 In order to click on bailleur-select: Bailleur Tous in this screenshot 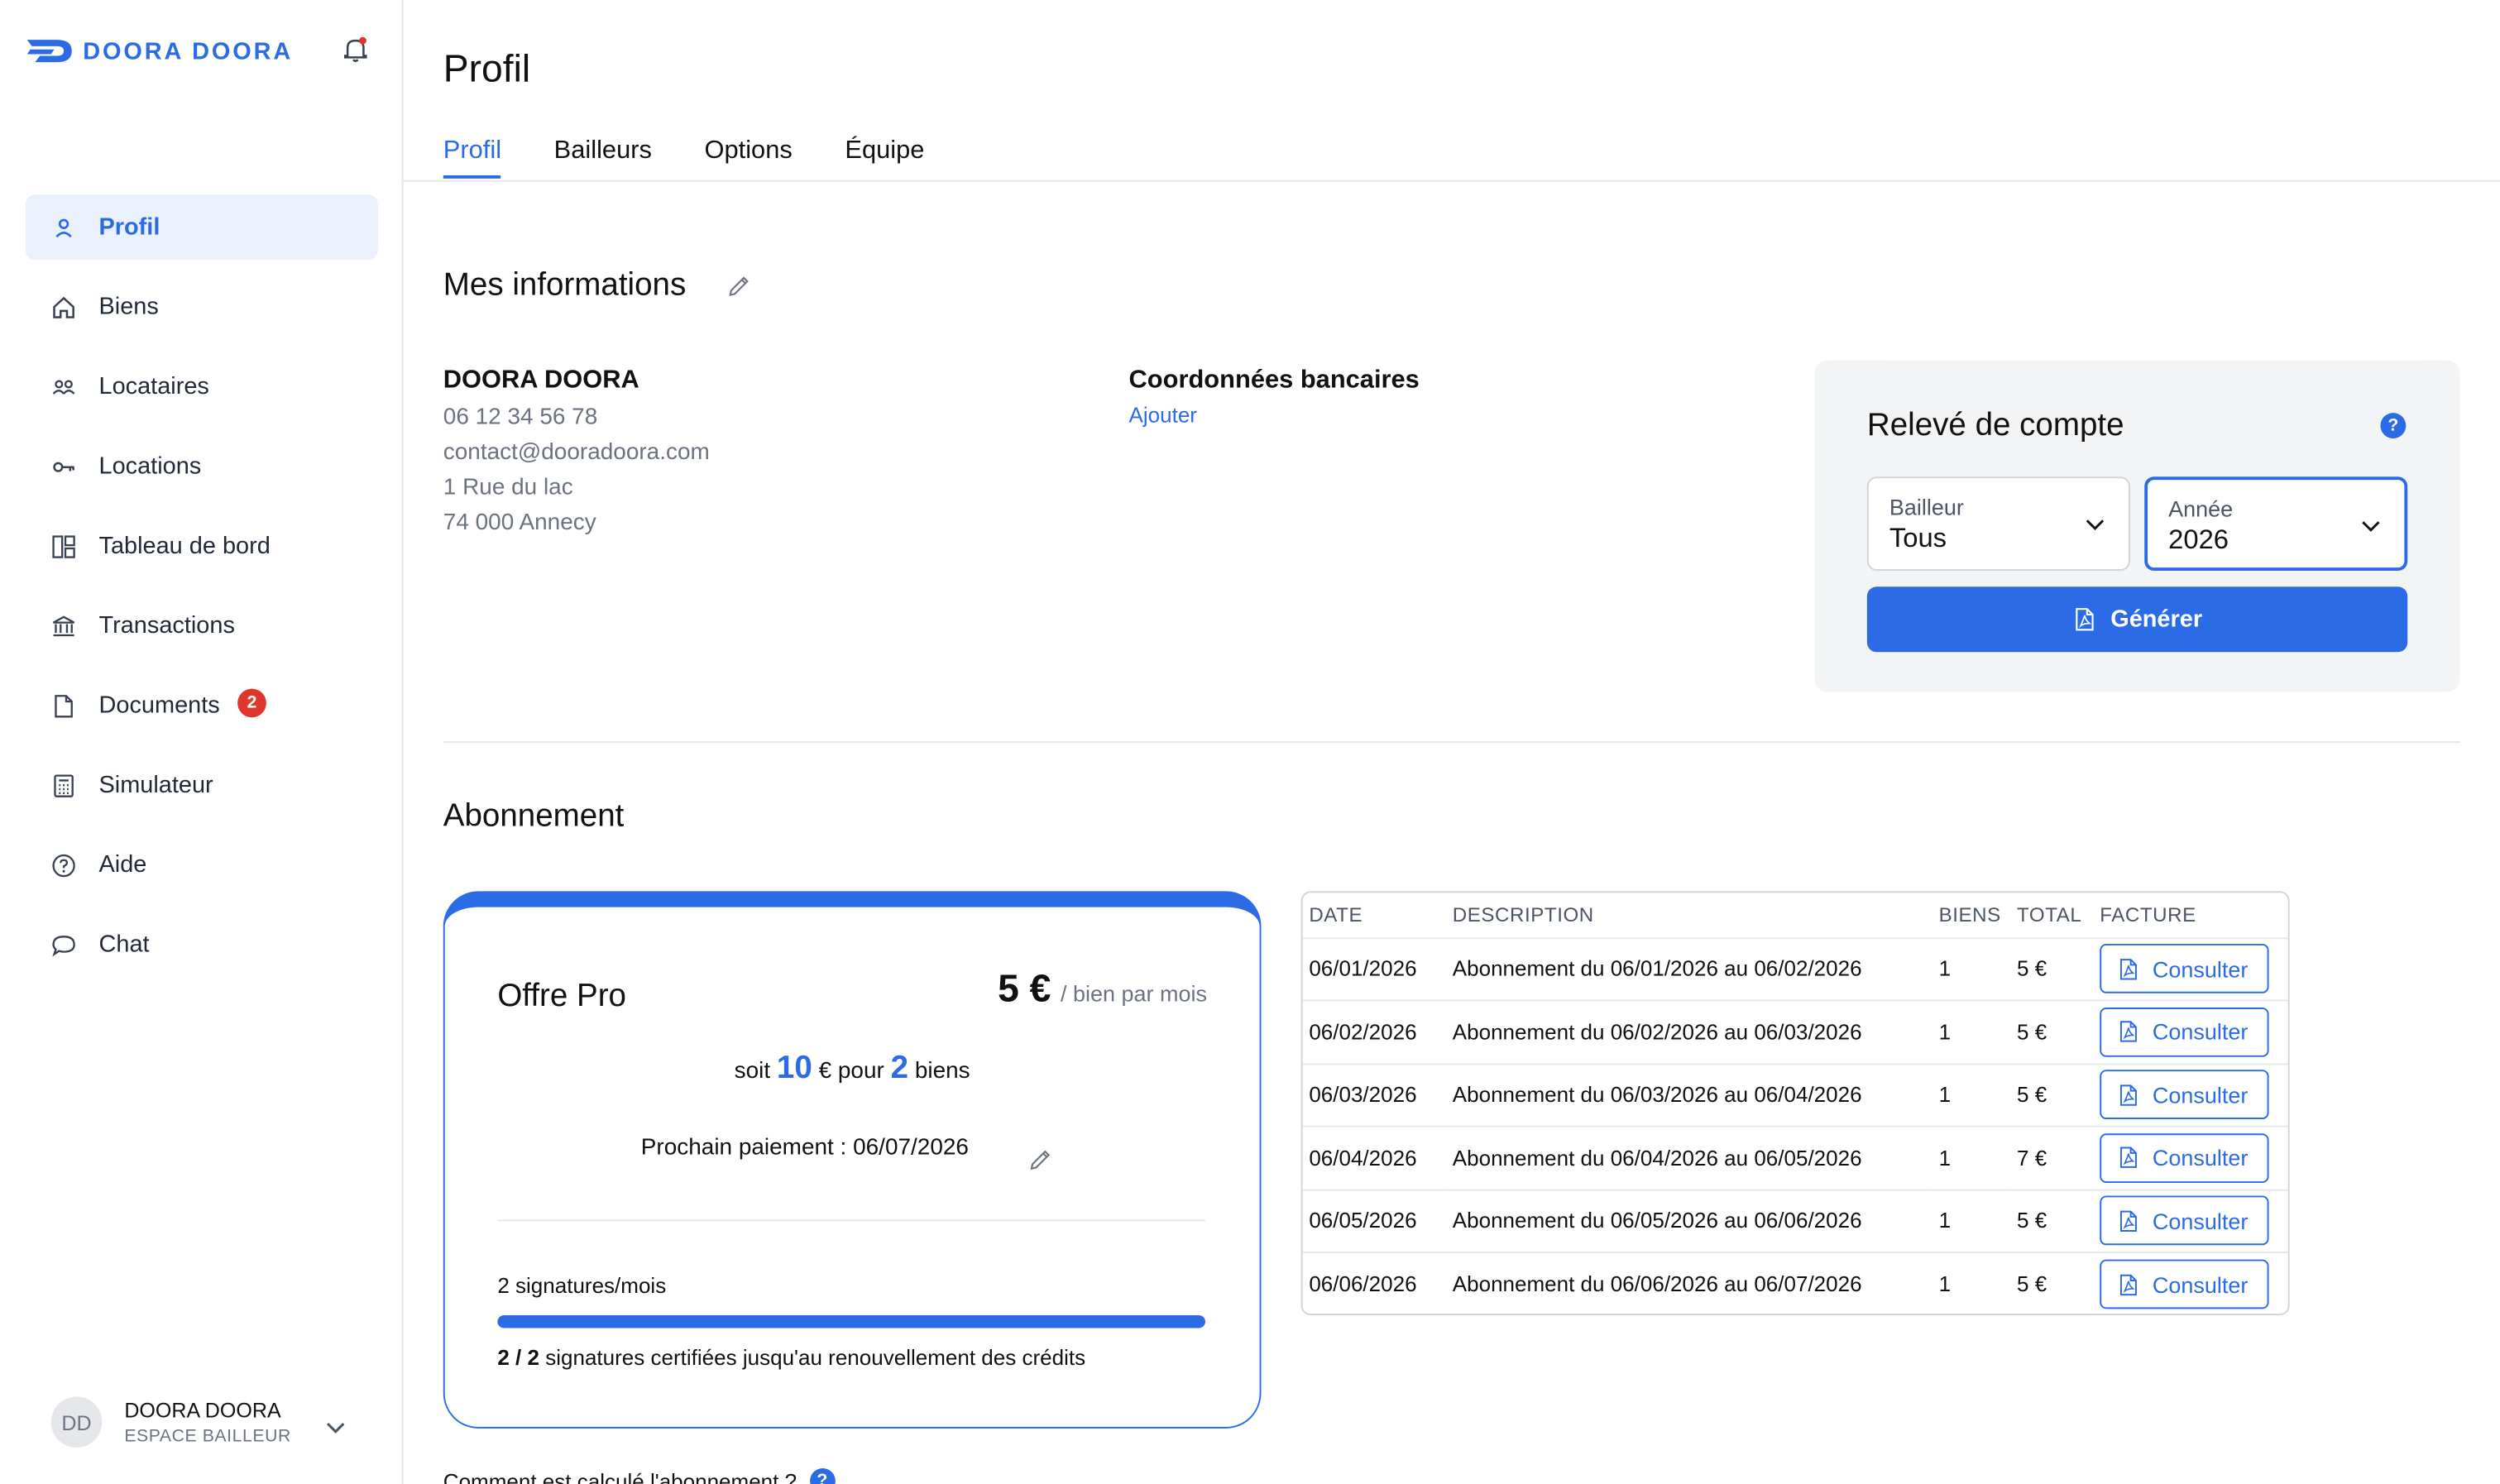, I will do `click(1998, 523)`.